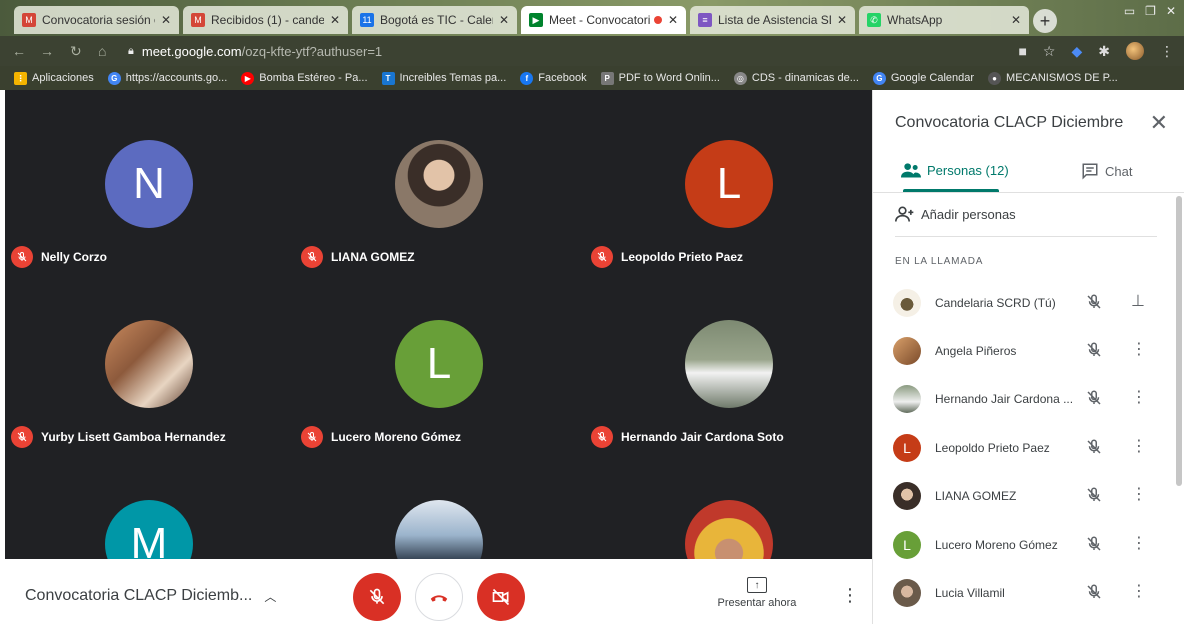  I want to click on participant-name: Hernando Jair Cardona Soto, so click(702, 437).